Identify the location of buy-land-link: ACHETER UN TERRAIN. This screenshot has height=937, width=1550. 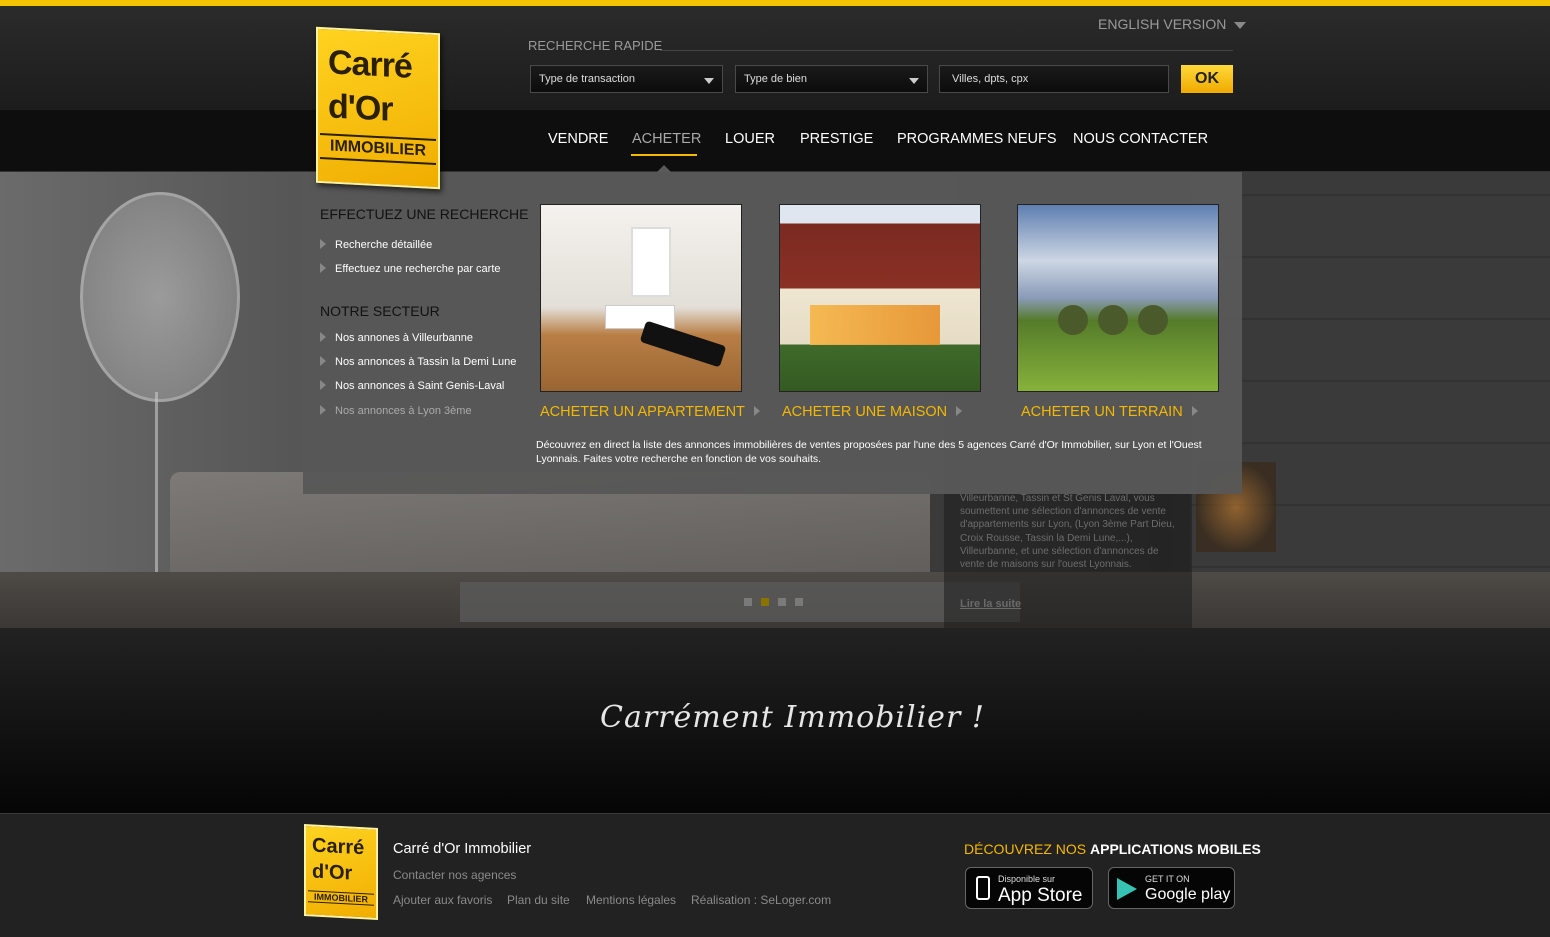
(1109, 412).